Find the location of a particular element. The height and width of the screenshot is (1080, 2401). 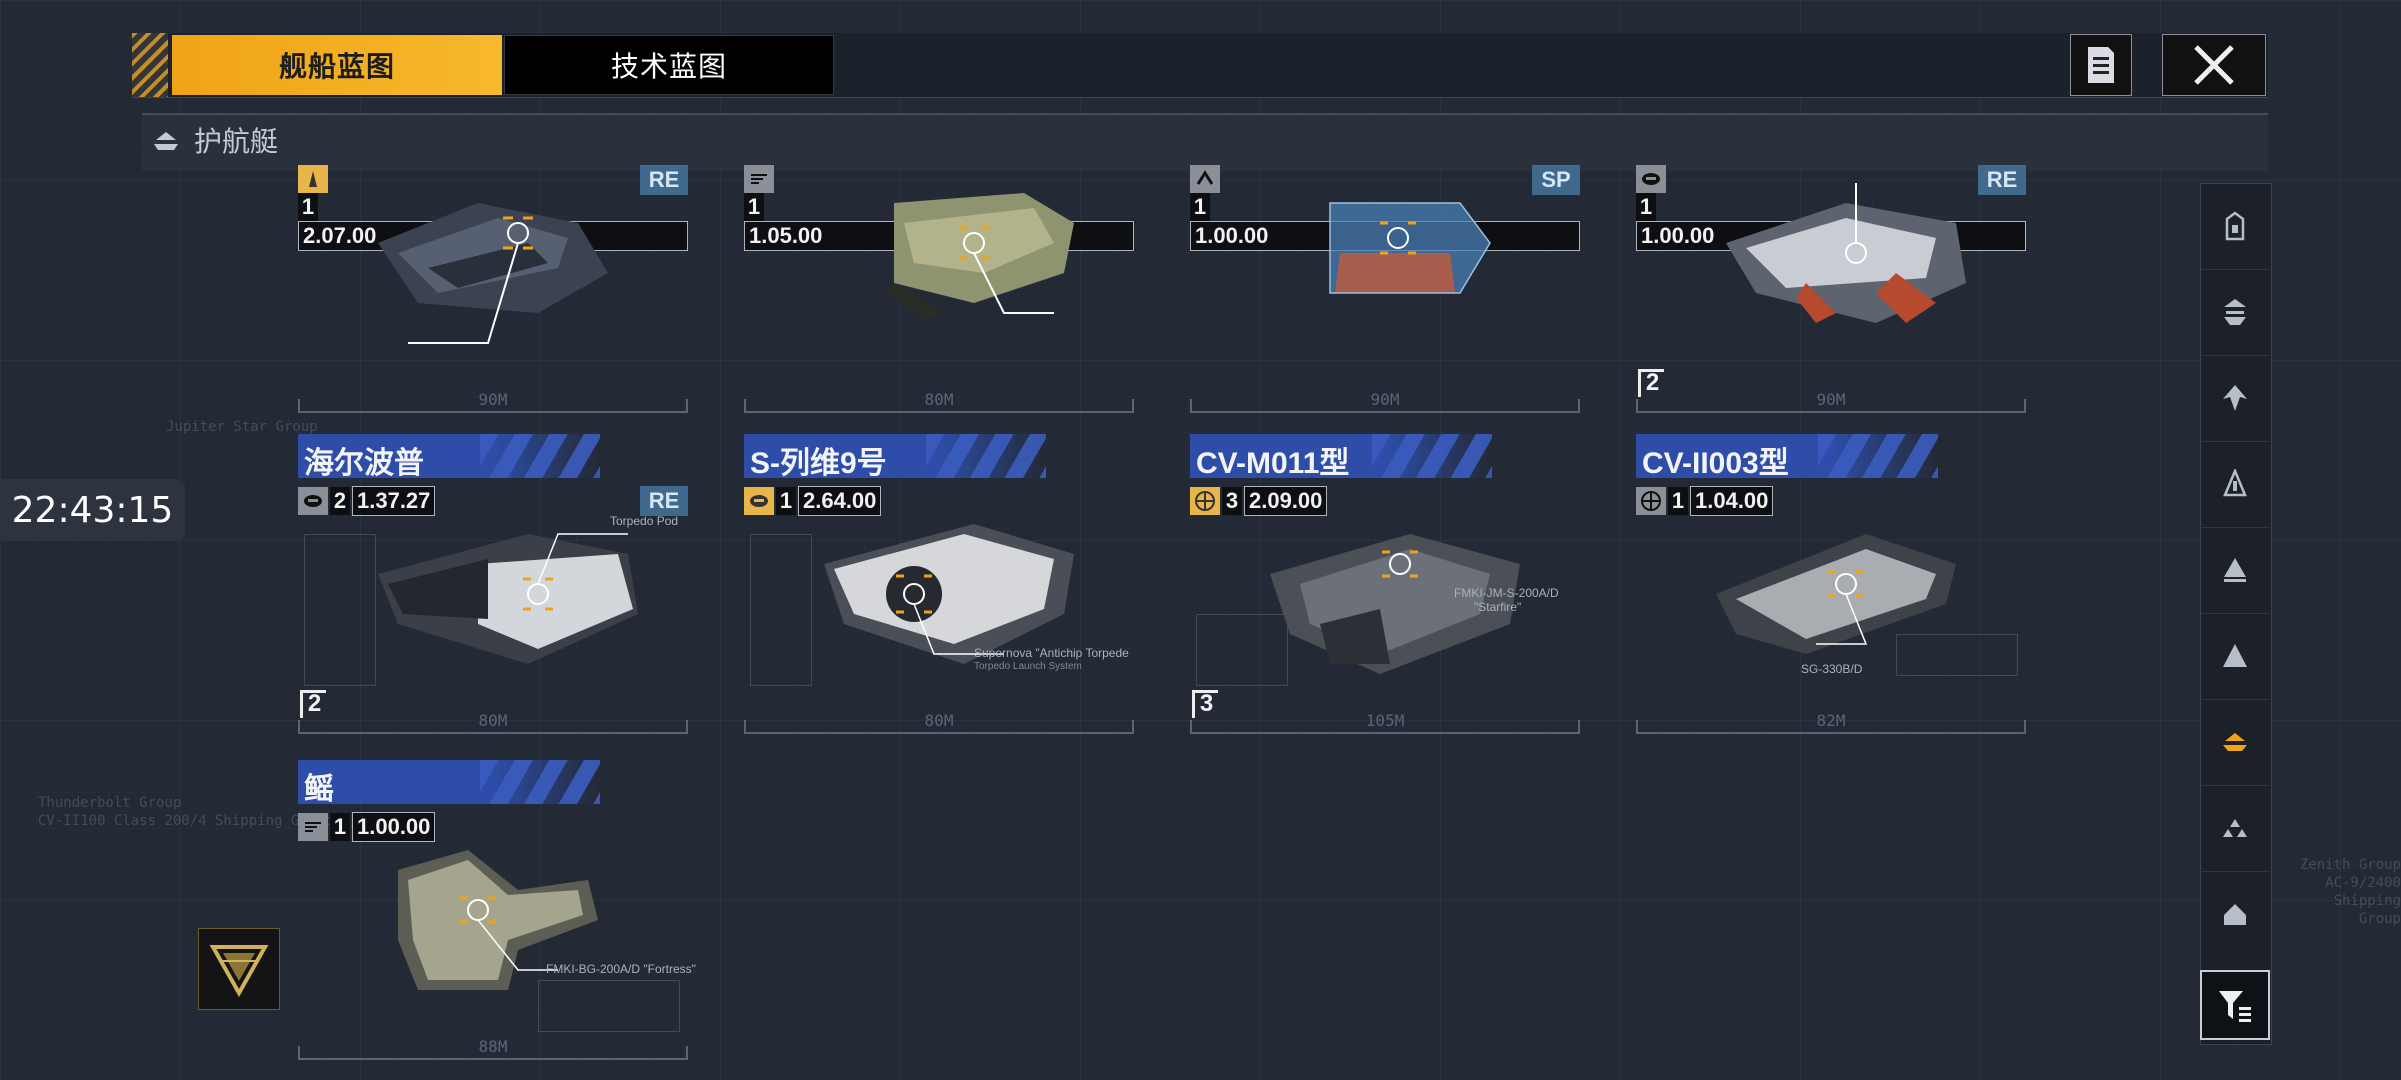

sidebar-item-fighter is located at coordinates (2235, 656).